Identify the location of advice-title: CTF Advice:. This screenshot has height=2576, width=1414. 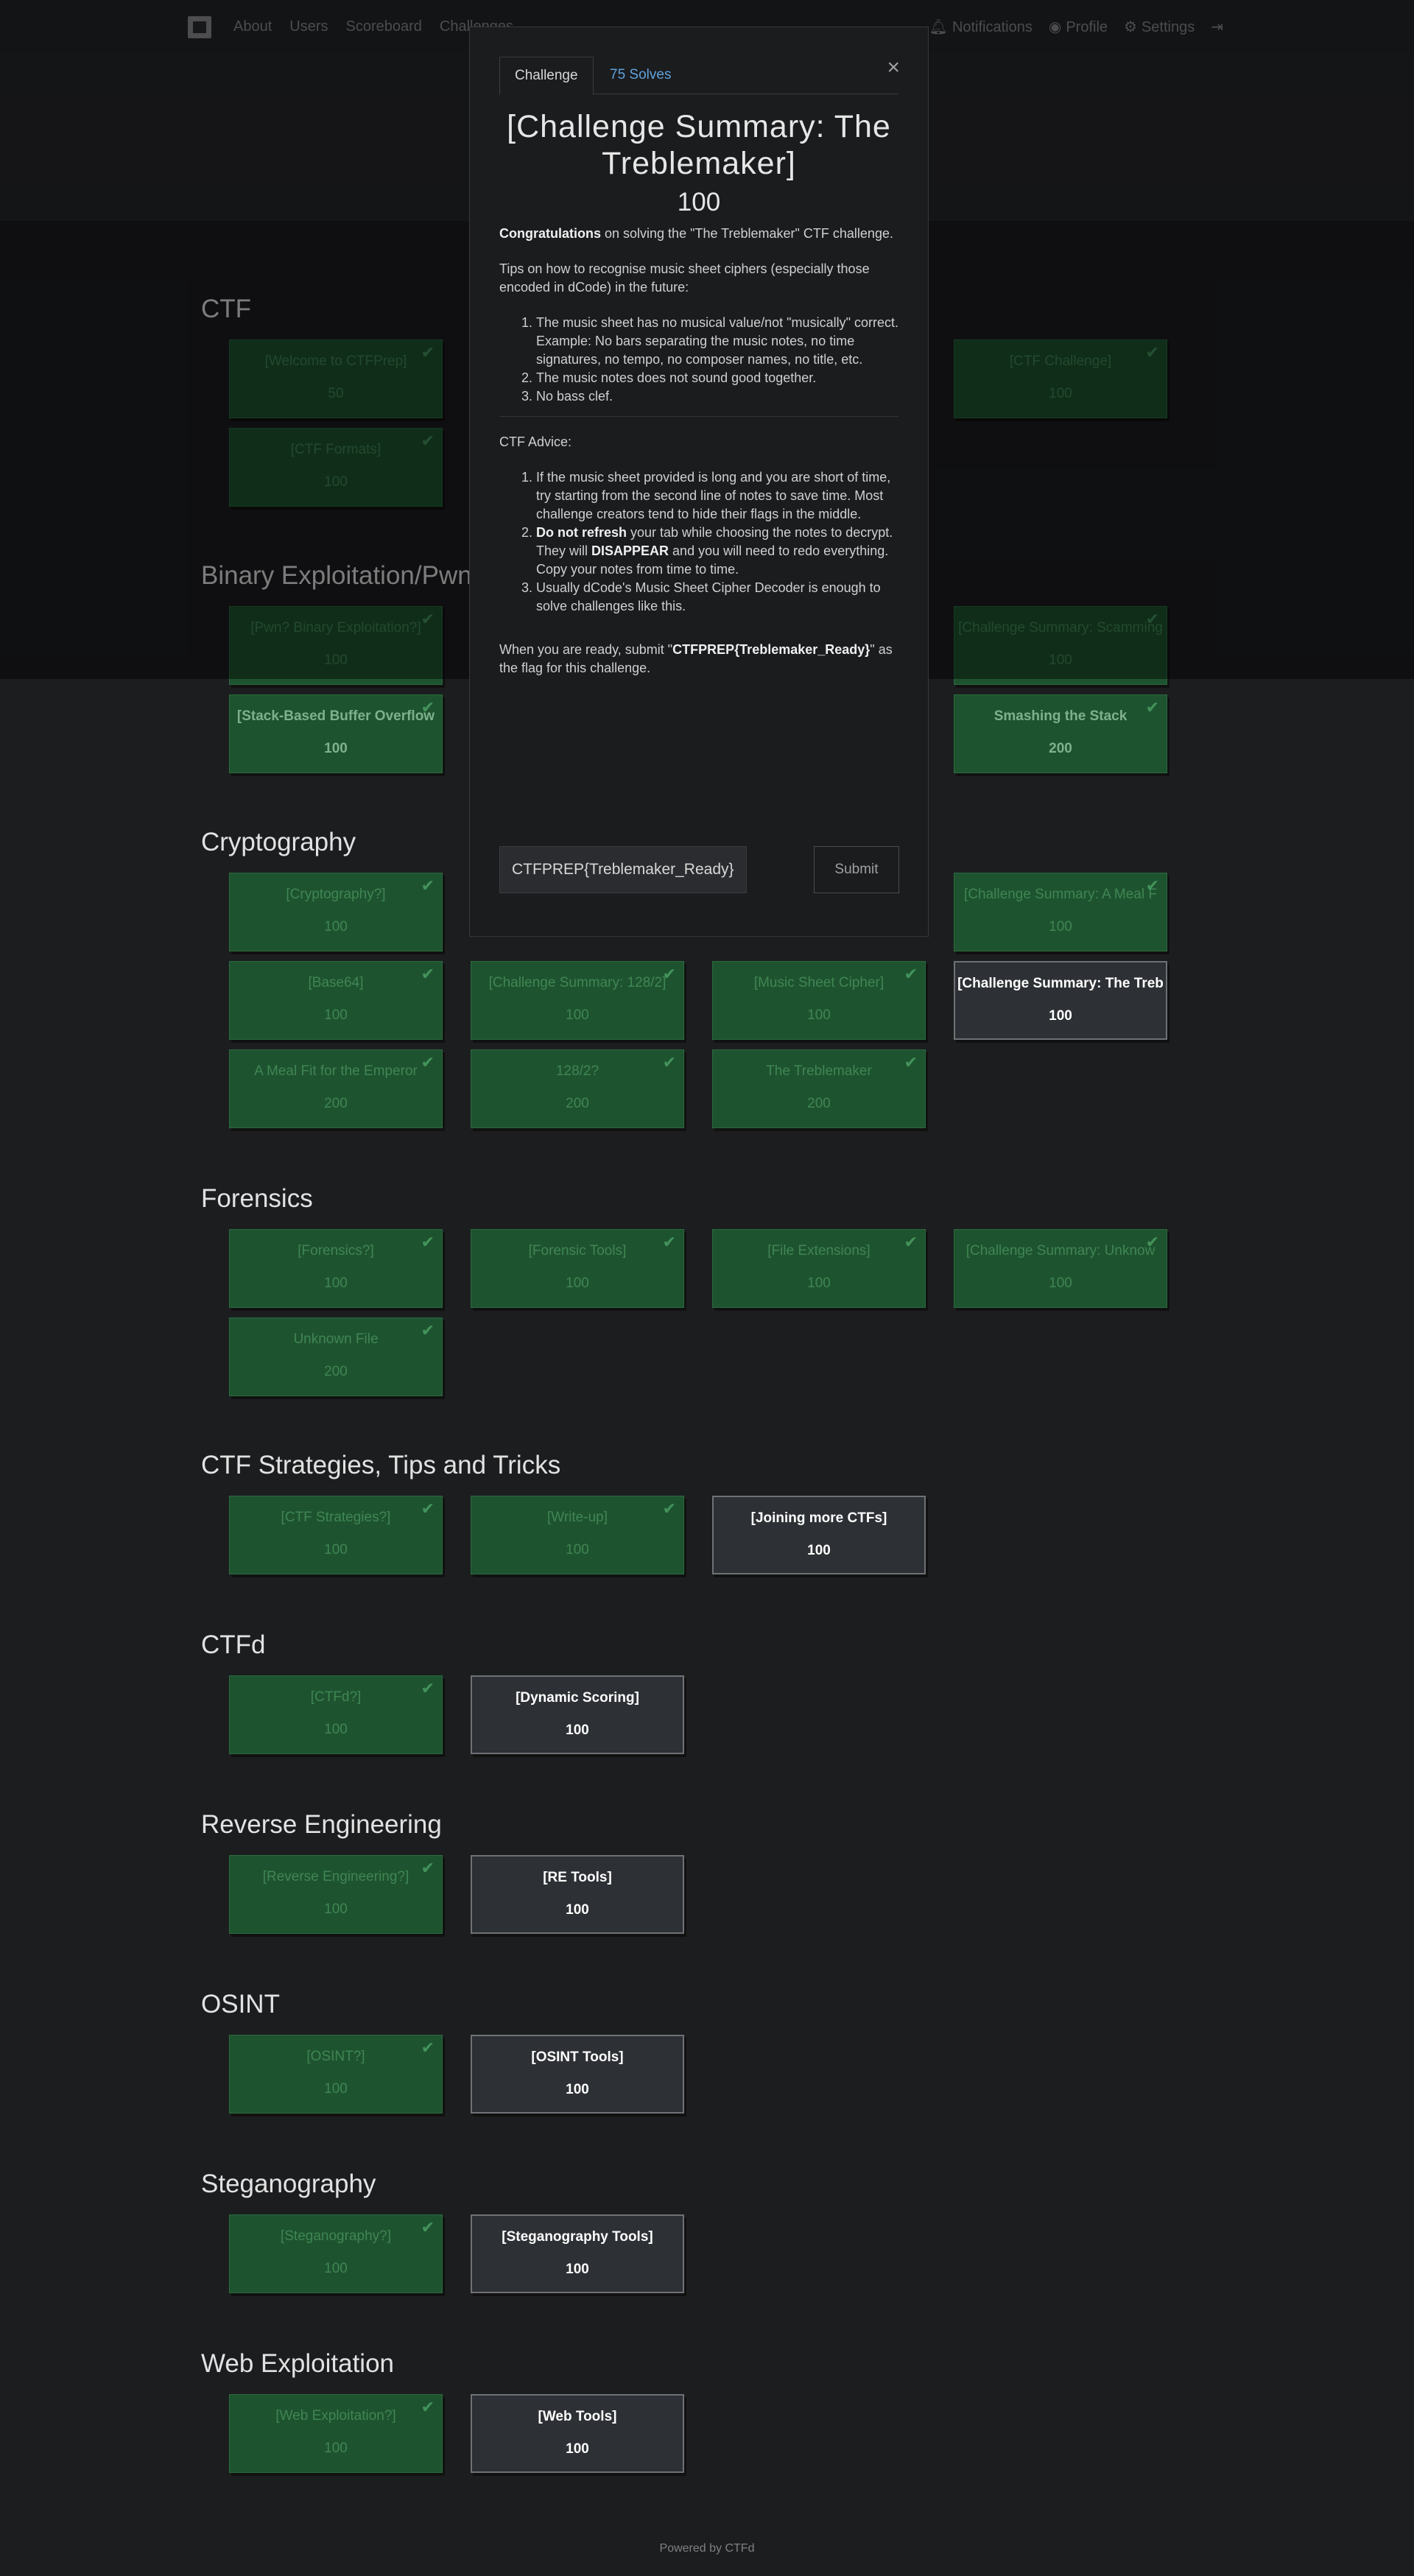
(535, 441).